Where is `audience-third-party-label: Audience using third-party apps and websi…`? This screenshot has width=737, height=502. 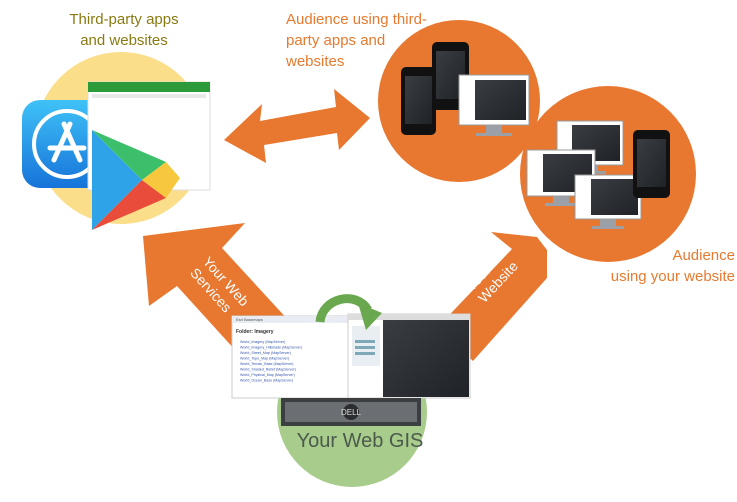 audience-third-party-label: Audience using third-party apps and websi… is located at coordinates (356, 40).